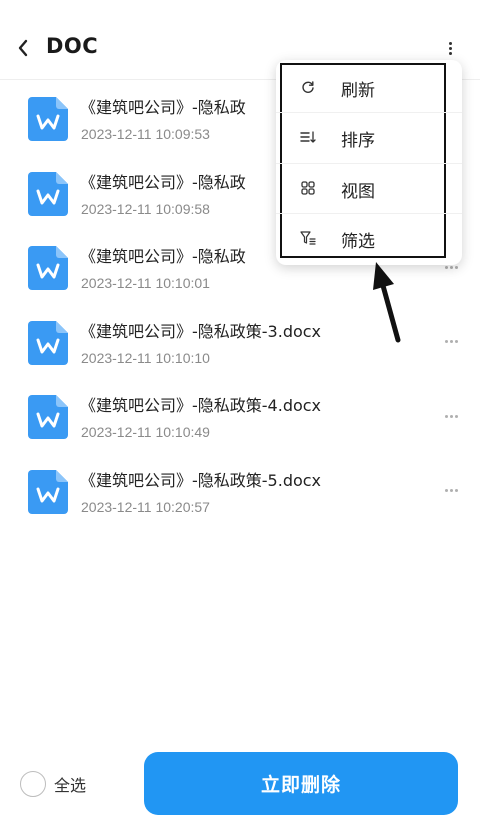  What do you see at coordinates (387, 302) in the screenshot?
I see `annotation-arrow-icon` at bounding box center [387, 302].